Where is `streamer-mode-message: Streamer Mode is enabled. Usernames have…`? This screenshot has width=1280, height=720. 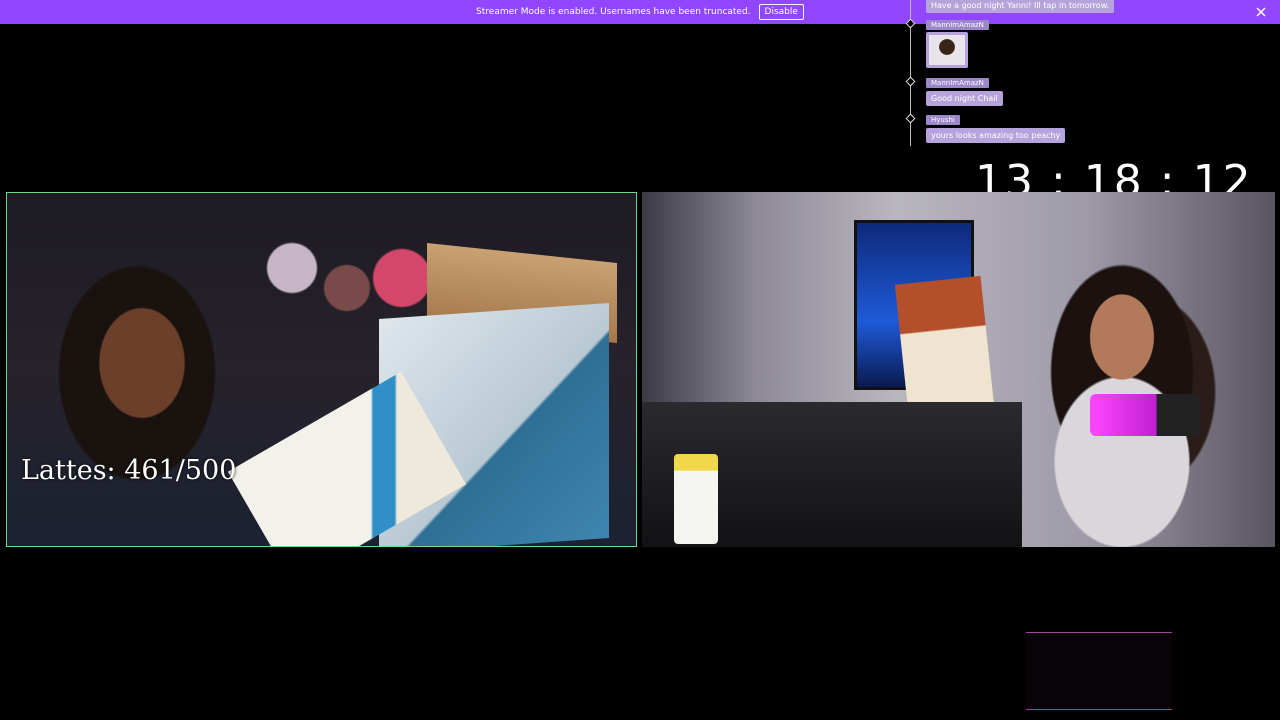
streamer-mode-message: Streamer Mode is enabled. Usernames have… is located at coordinates (613, 12).